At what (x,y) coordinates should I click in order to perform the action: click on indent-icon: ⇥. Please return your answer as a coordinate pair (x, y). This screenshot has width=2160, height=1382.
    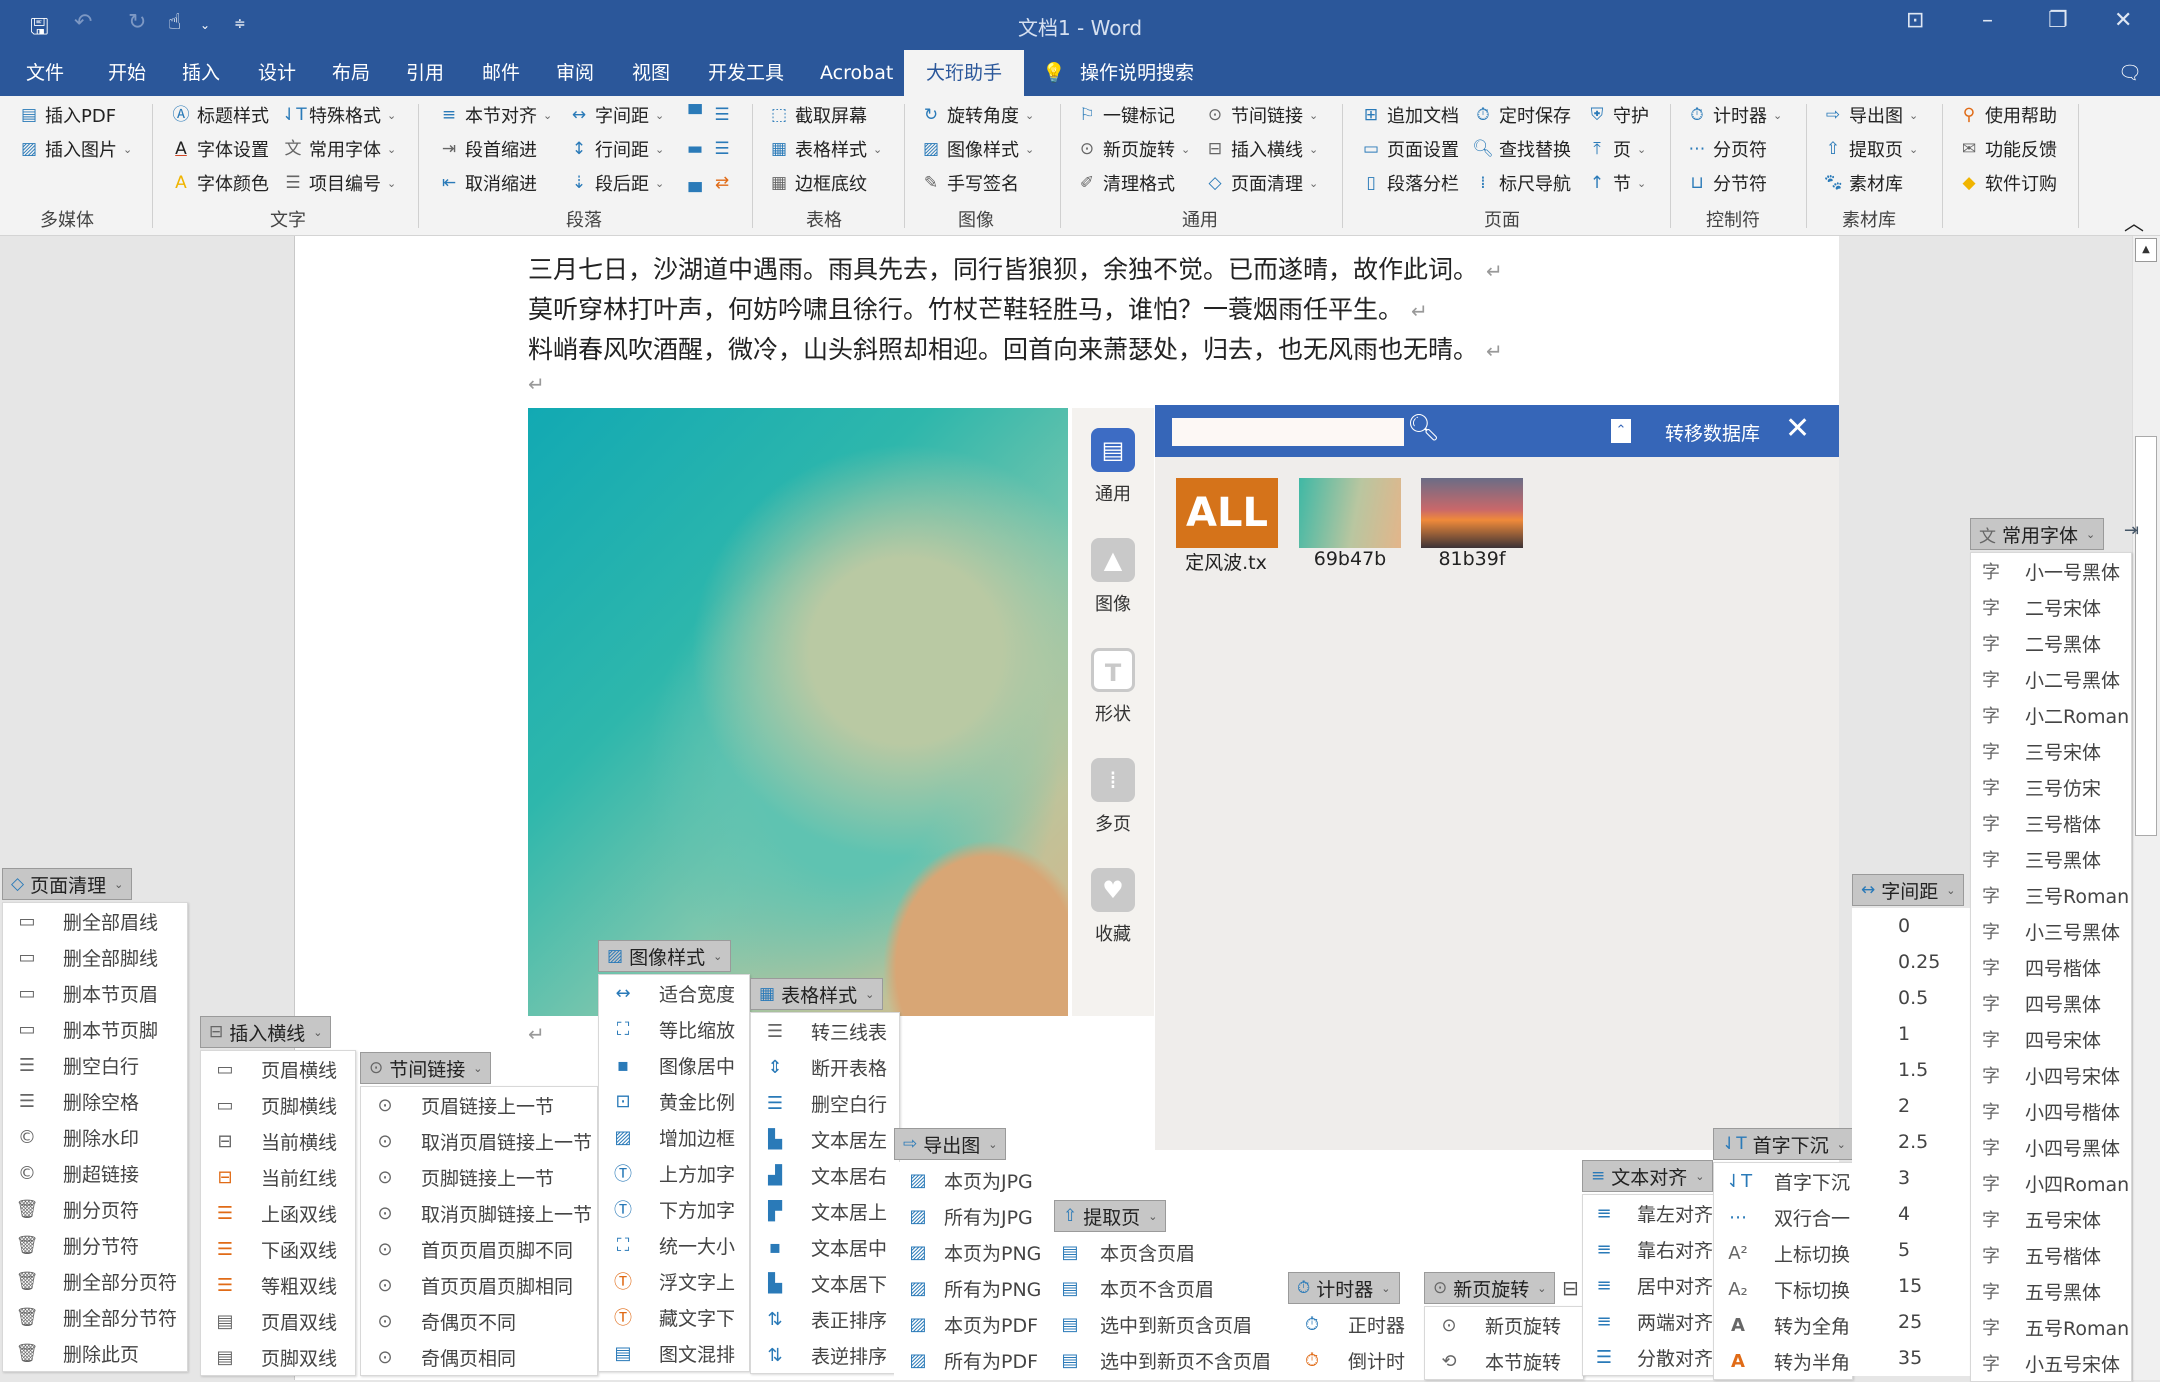
    Looking at the image, I should click on (2131, 530).